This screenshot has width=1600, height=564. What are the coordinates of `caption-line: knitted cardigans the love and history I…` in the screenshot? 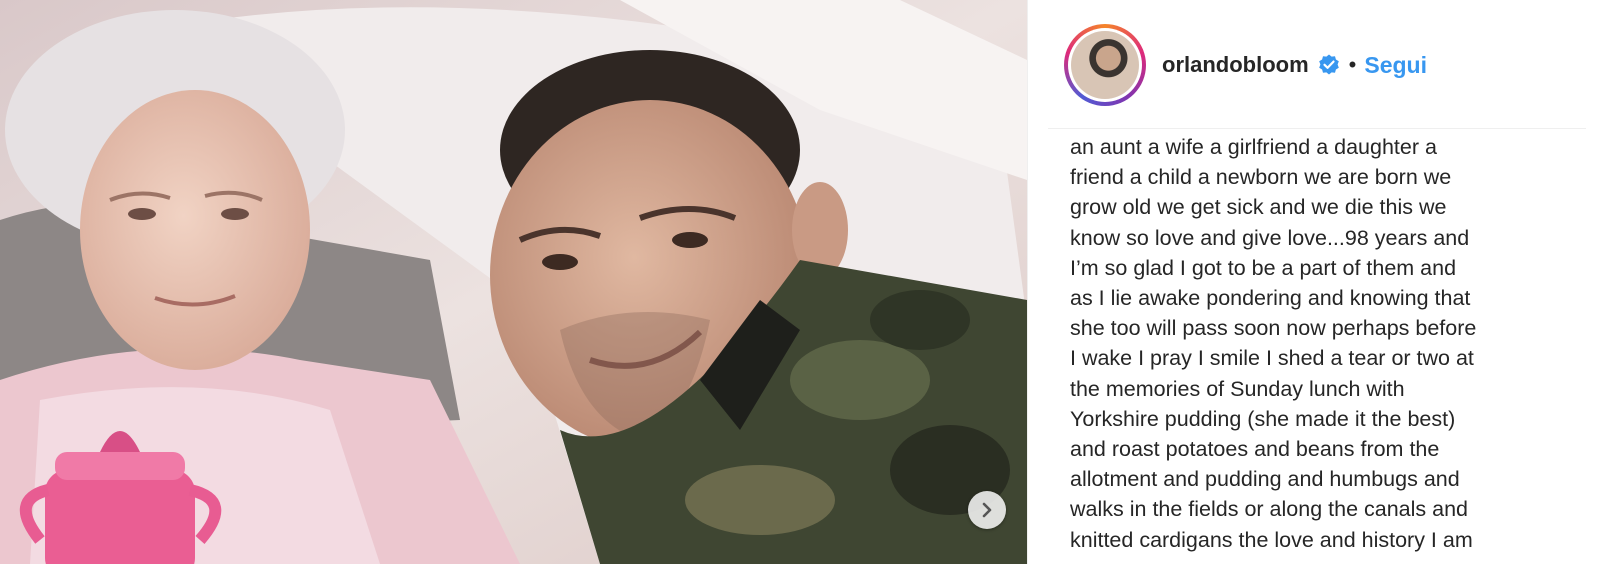 It's located at (1271, 539).